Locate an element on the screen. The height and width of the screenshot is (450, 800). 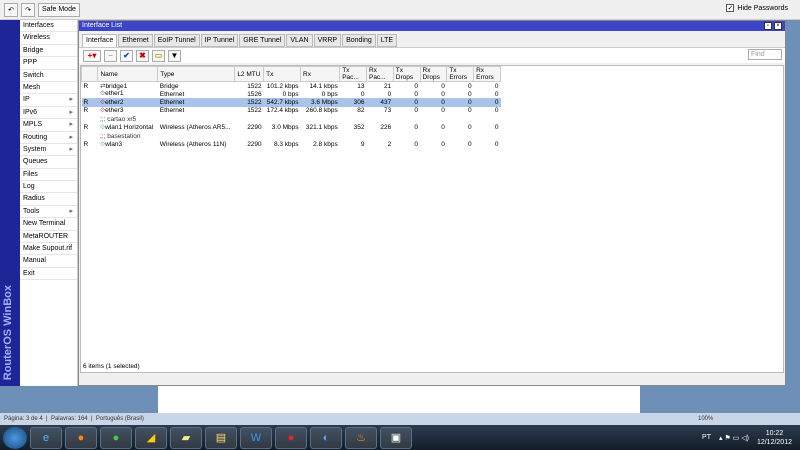
sidebar-item-make-supout-rif: Make Supout.rif is located at coordinates (48, 249).